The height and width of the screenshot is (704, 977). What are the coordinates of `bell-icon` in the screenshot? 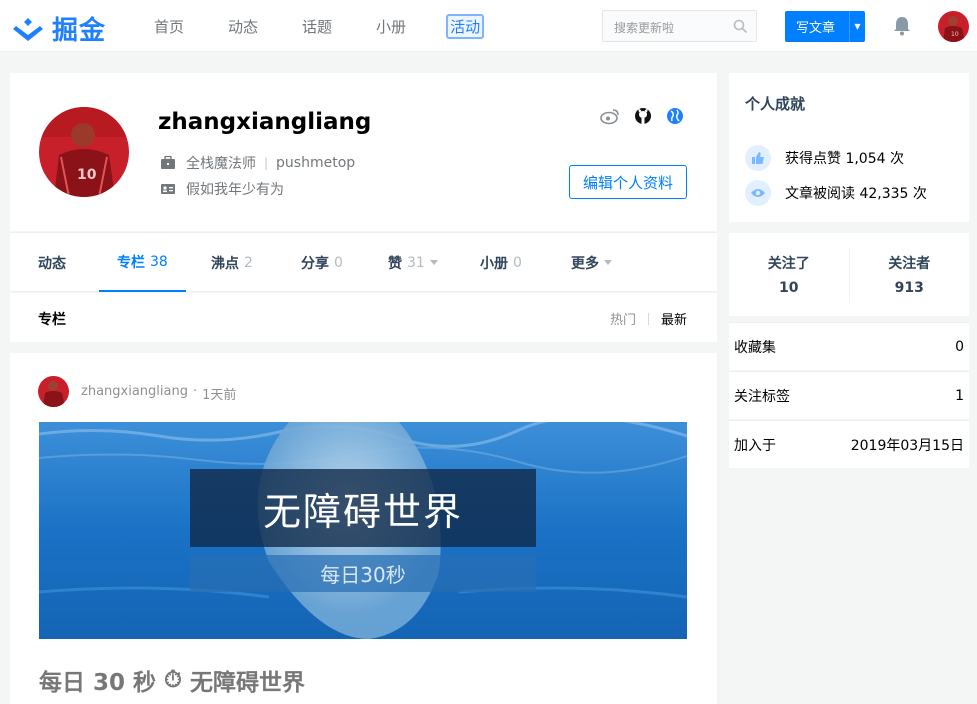 It's located at (902, 26).